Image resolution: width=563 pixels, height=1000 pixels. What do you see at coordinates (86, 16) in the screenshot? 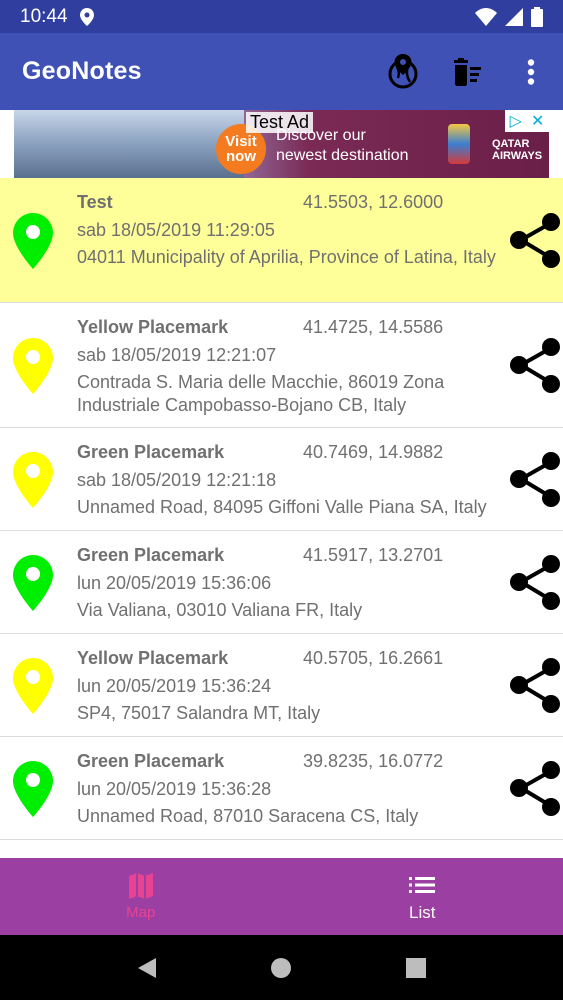
I see `location-status-icon` at bounding box center [86, 16].